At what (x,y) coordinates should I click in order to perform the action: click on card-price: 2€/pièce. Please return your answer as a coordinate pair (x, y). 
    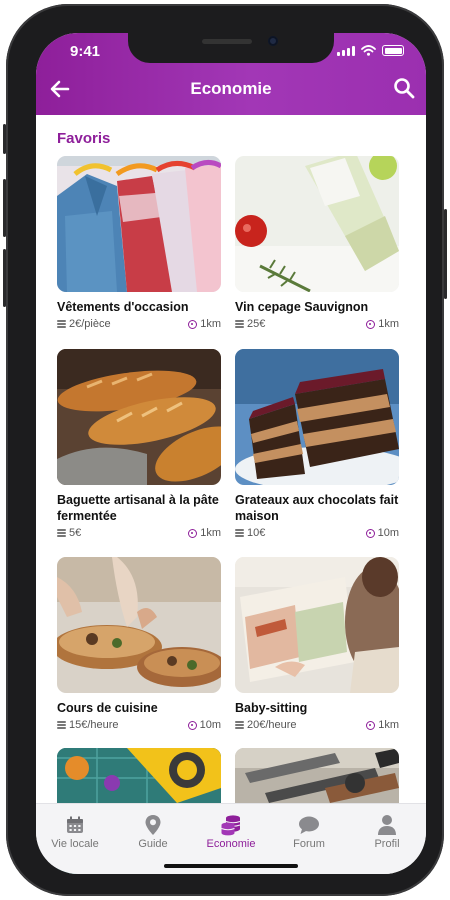
    Looking at the image, I should click on (90, 324).